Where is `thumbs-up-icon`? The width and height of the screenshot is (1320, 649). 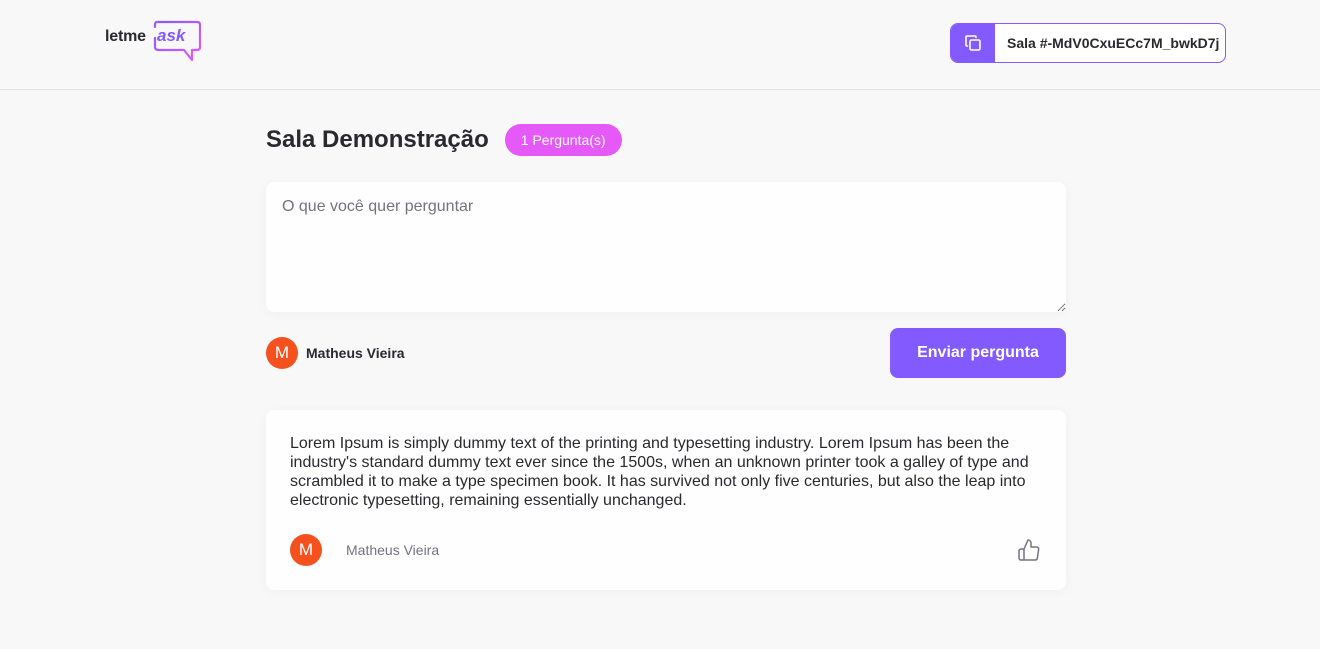 thumbs-up-icon is located at coordinates (1029, 550).